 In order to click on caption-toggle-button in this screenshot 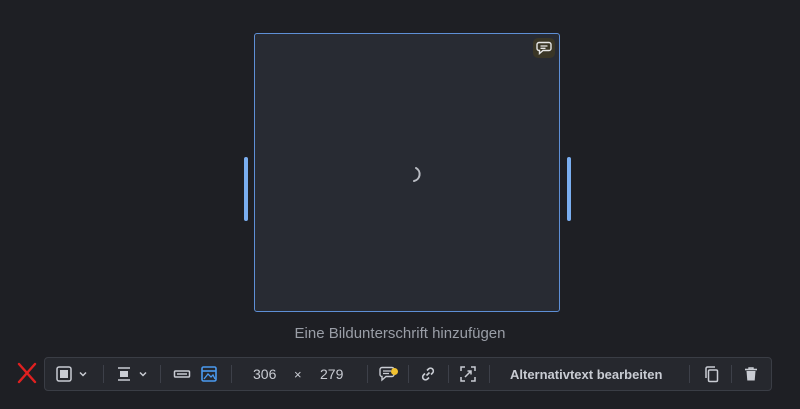, I will do `click(544, 48)`.